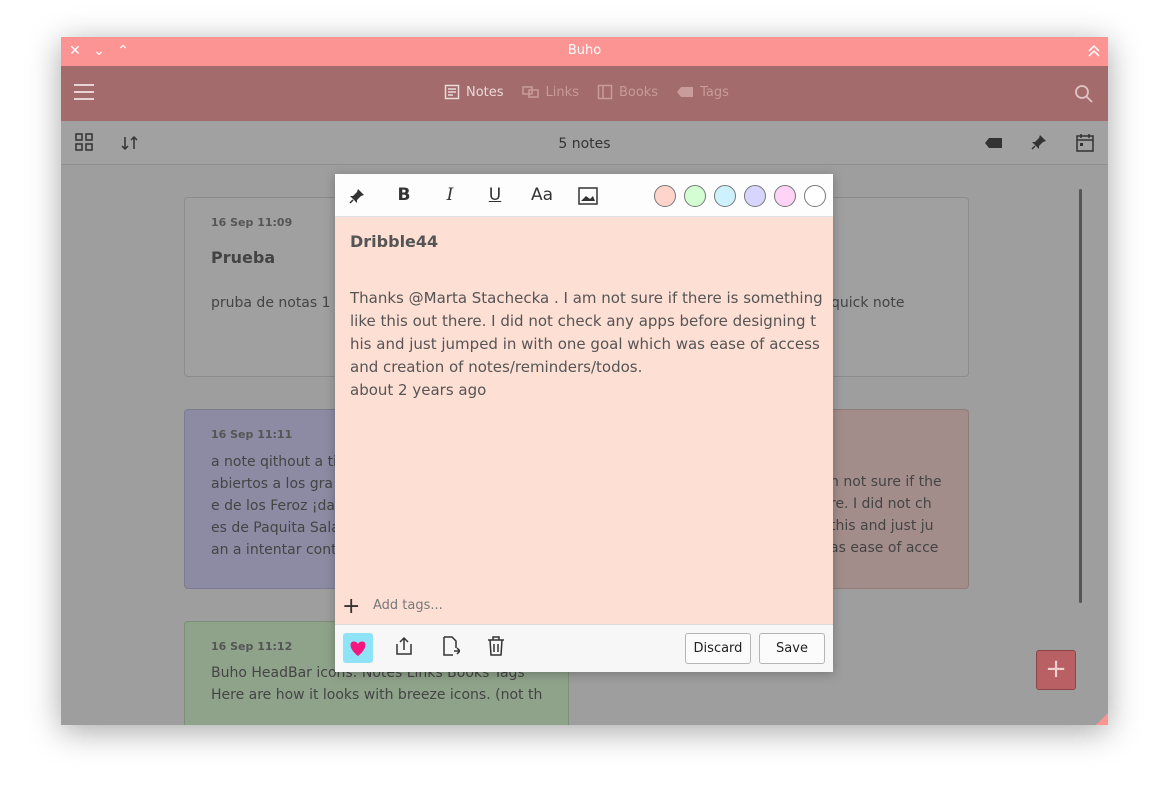  Describe the element at coordinates (542, 196) in the screenshot. I see `font-size-button: Aa` at that location.